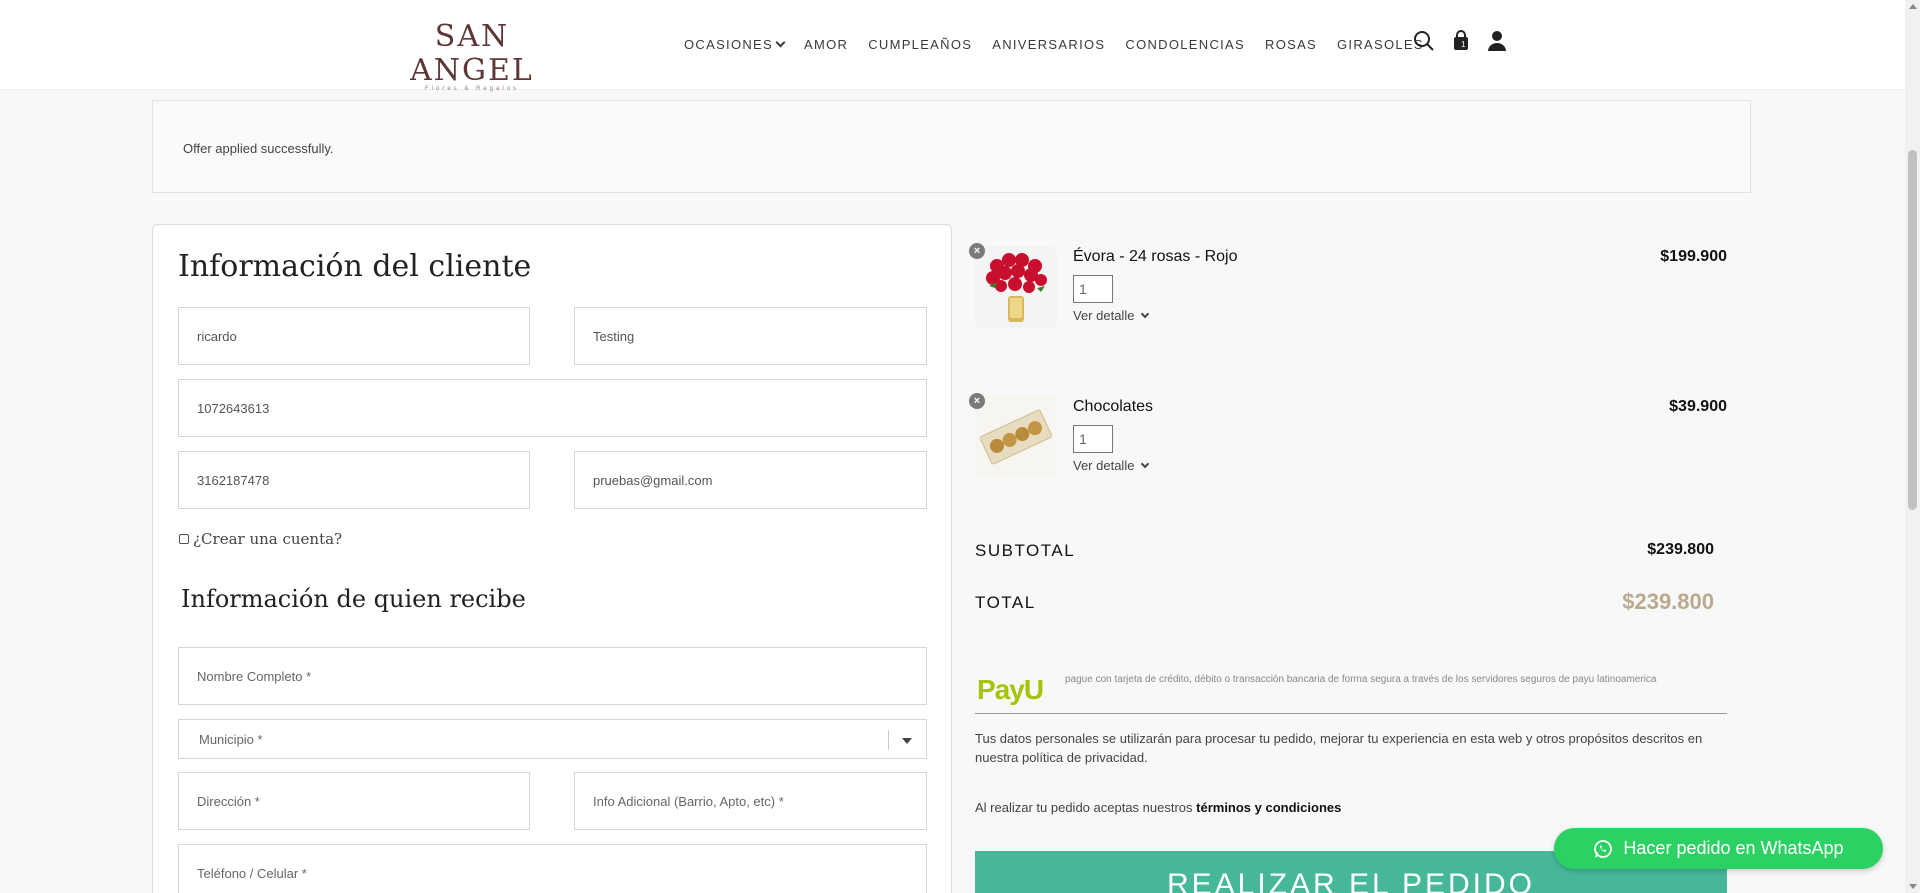  What do you see at coordinates (258, 148) in the screenshot?
I see `notice-text: Offer applied successfully.` at bounding box center [258, 148].